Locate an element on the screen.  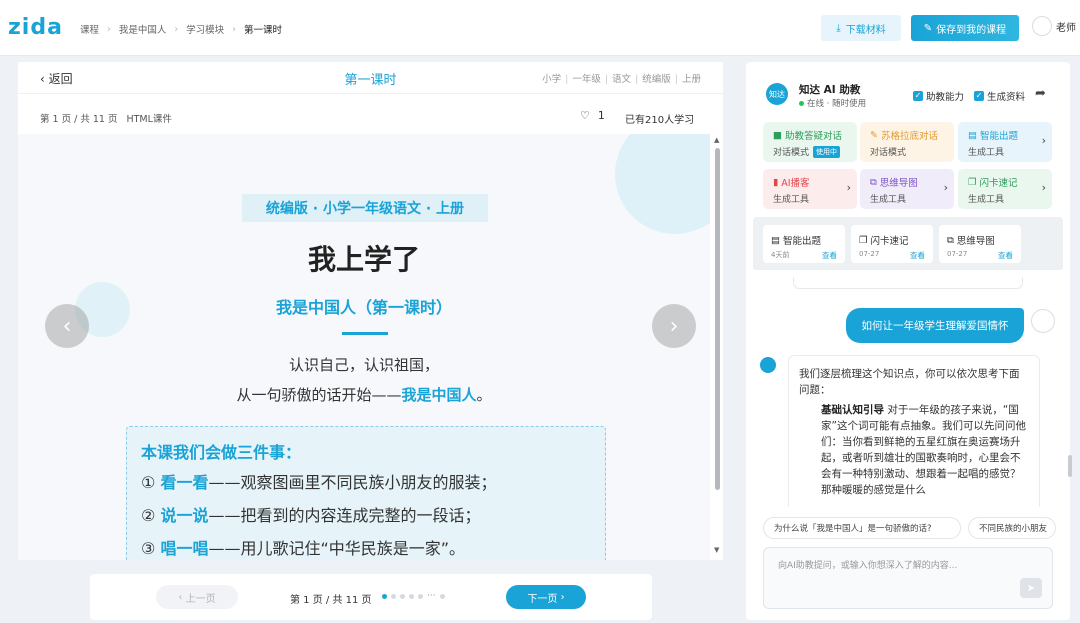
history-name: ⧉ 思维导图 is located at coordinates (971, 240).